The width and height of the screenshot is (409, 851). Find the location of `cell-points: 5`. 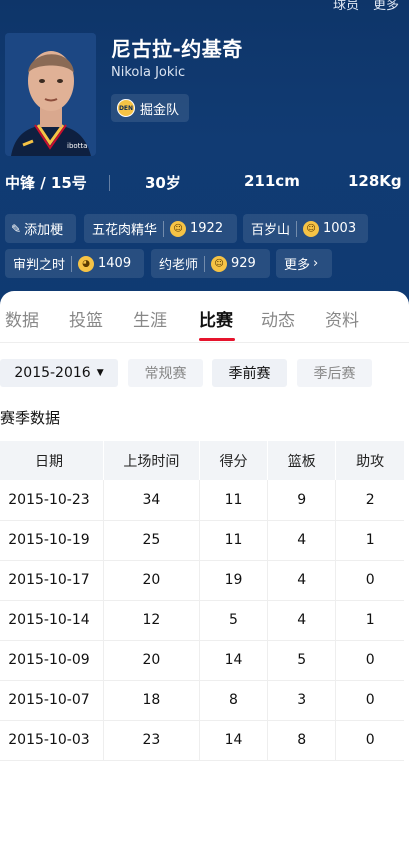

cell-points: 5 is located at coordinates (234, 620).